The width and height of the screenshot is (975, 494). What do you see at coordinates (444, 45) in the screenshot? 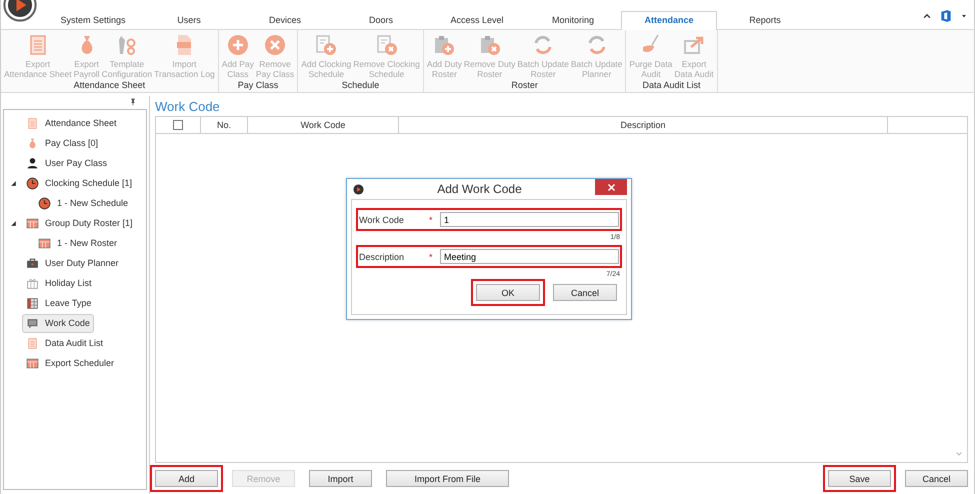
I see `clipboard-plus-icon` at bounding box center [444, 45].